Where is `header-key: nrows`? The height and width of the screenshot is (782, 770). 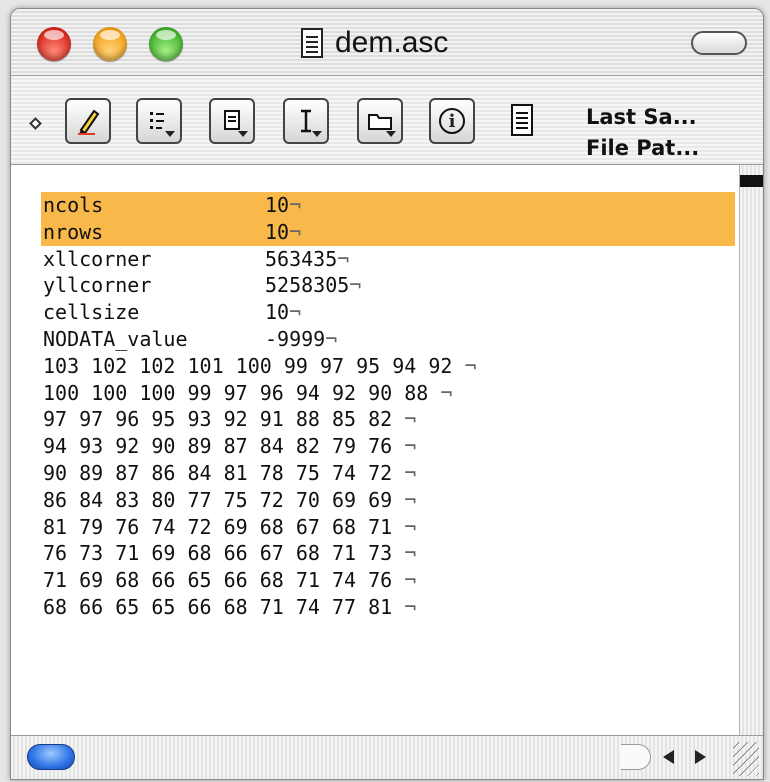
header-key: nrows is located at coordinates (73, 231).